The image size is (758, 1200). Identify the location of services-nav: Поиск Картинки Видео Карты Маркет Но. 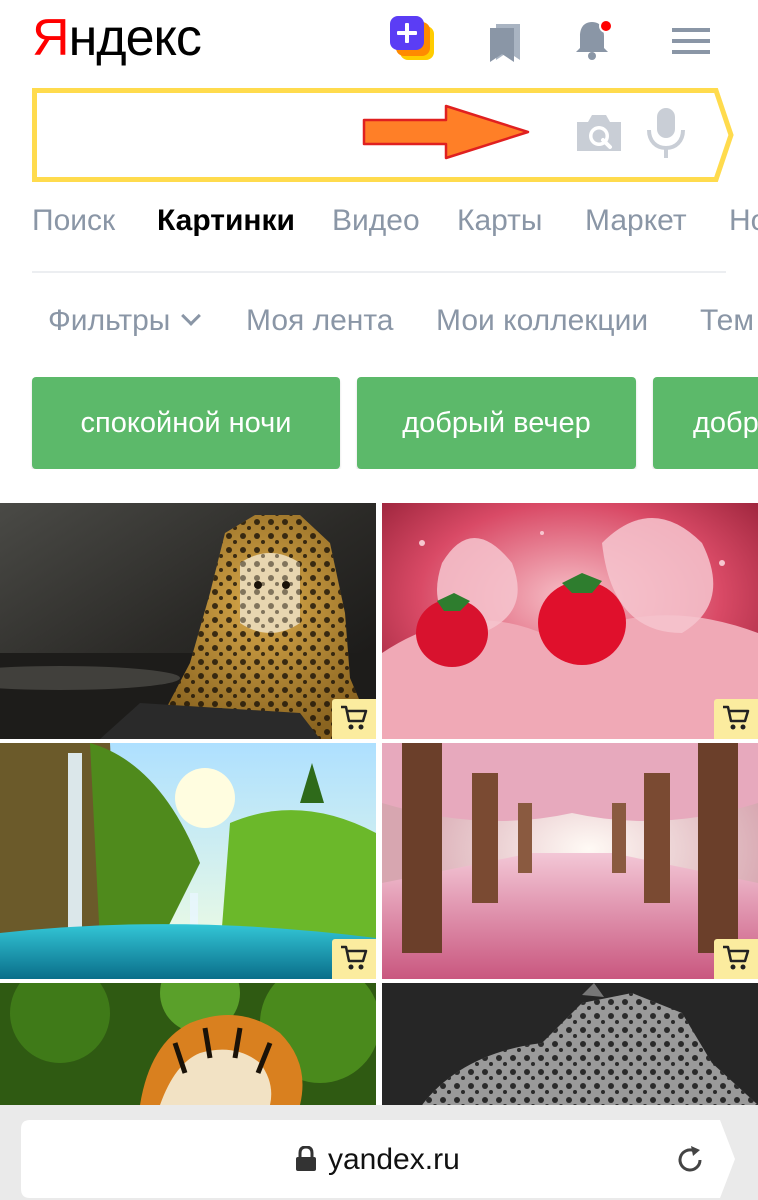
(395, 224).